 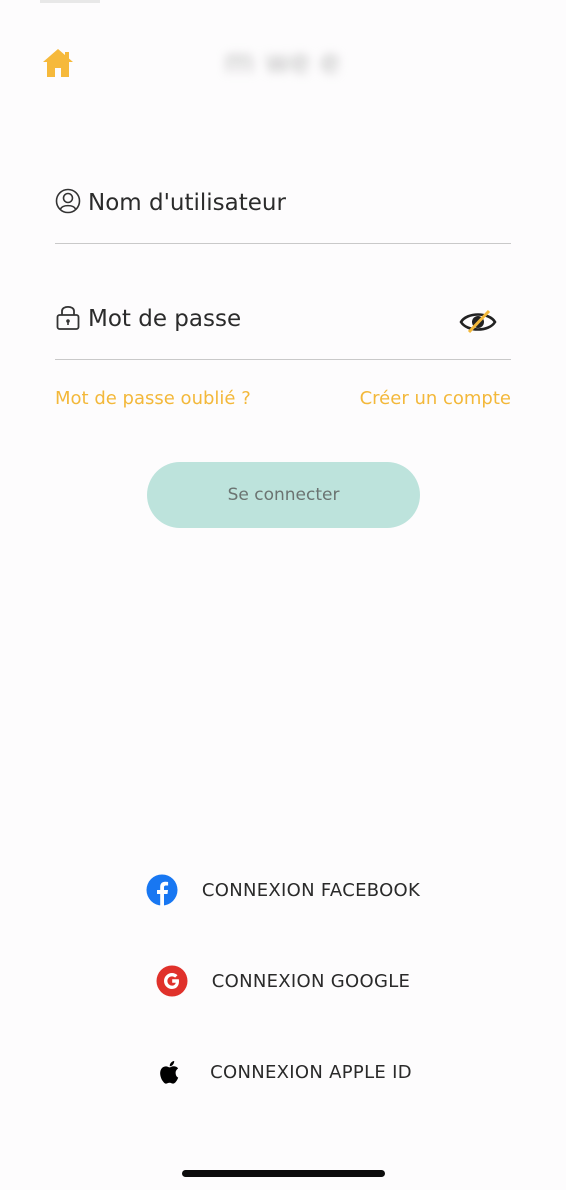 I want to click on lock-icon, so click(x=68, y=317).